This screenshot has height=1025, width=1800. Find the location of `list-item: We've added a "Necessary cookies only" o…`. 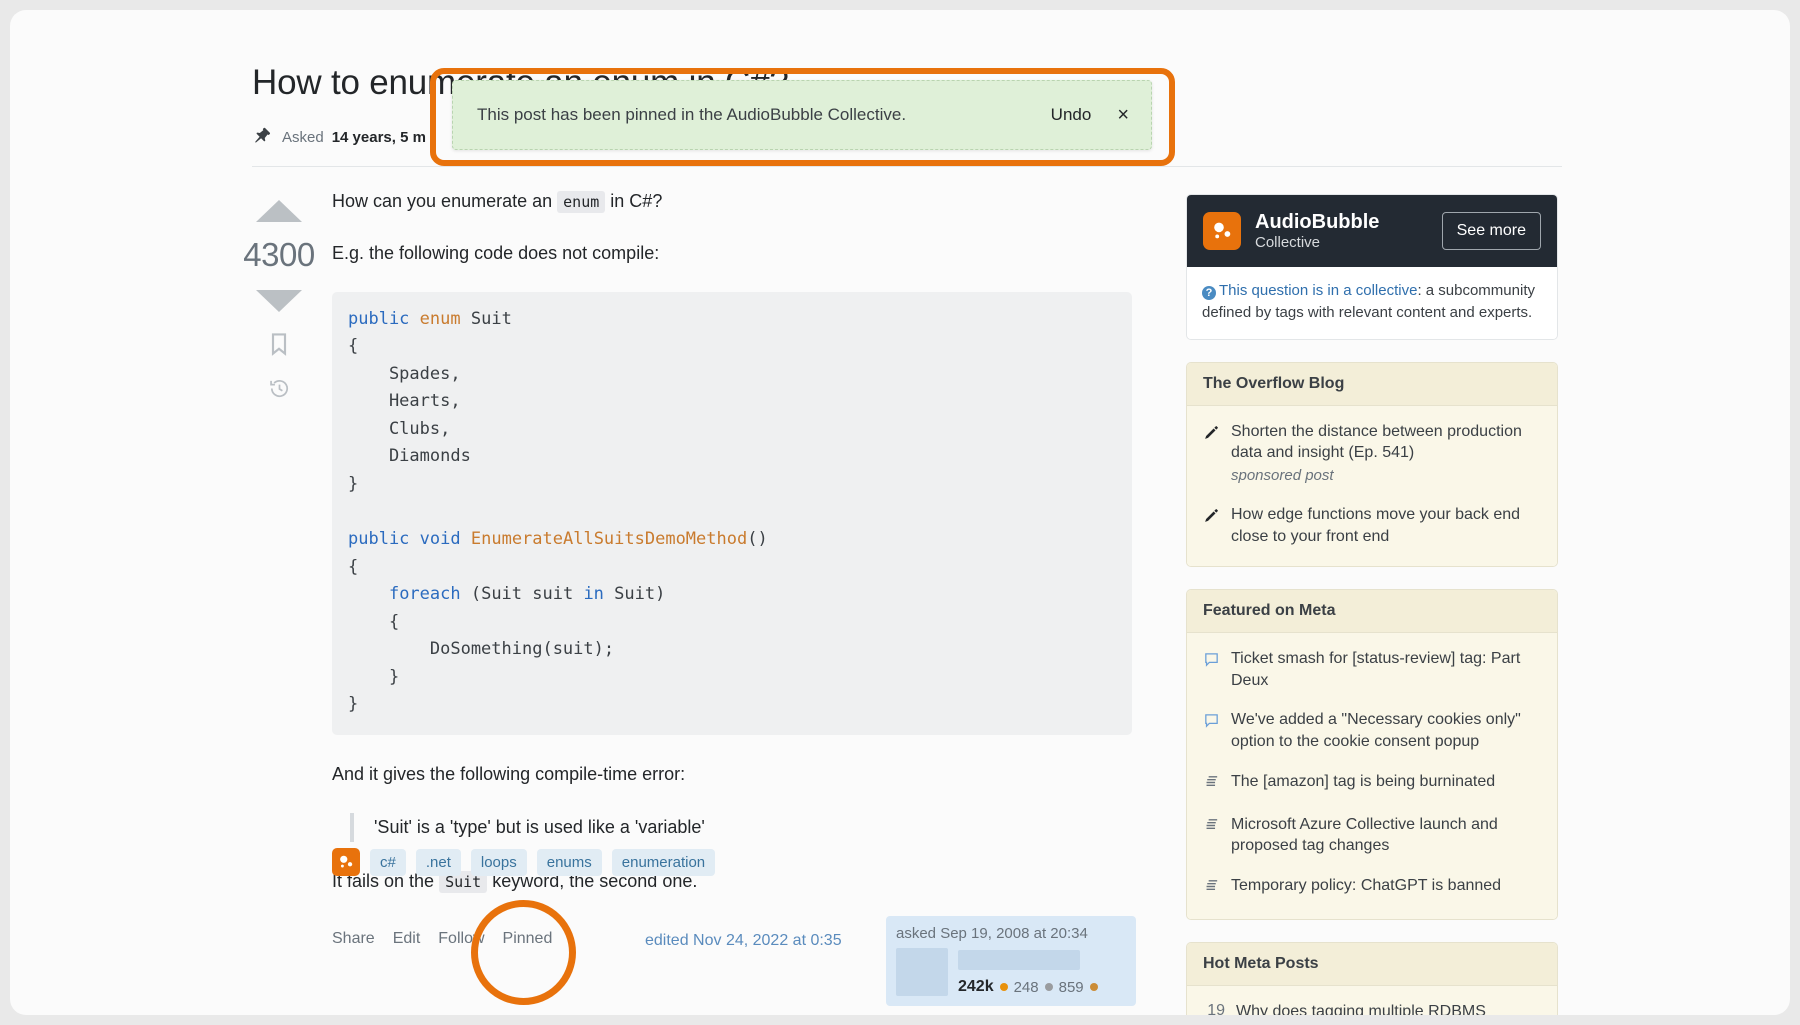

list-item: We've added a "Necessary cookies only" o… is located at coordinates (1372, 730).